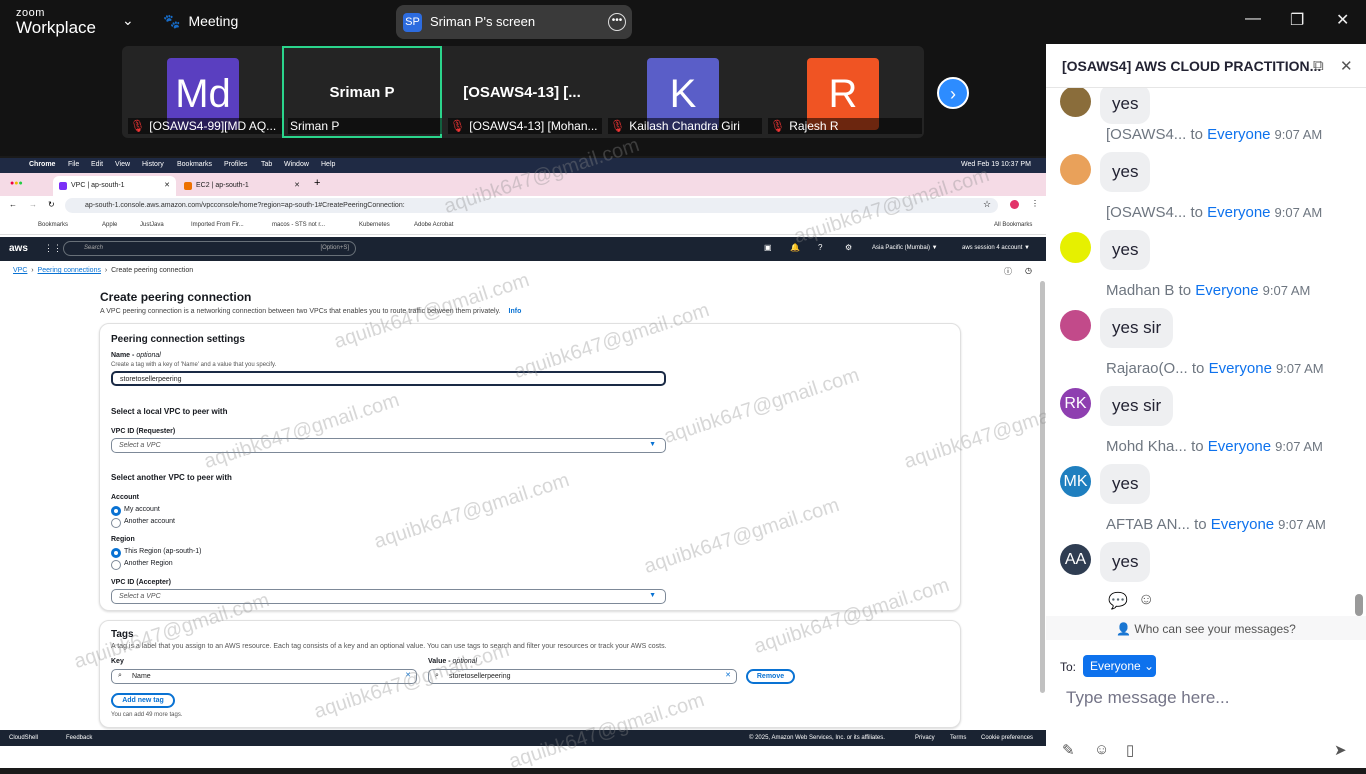 This screenshot has width=1366, height=774. What do you see at coordinates (1297, 20) in the screenshot?
I see `maximize-icon: ❐` at bounding box center [1297, 20].